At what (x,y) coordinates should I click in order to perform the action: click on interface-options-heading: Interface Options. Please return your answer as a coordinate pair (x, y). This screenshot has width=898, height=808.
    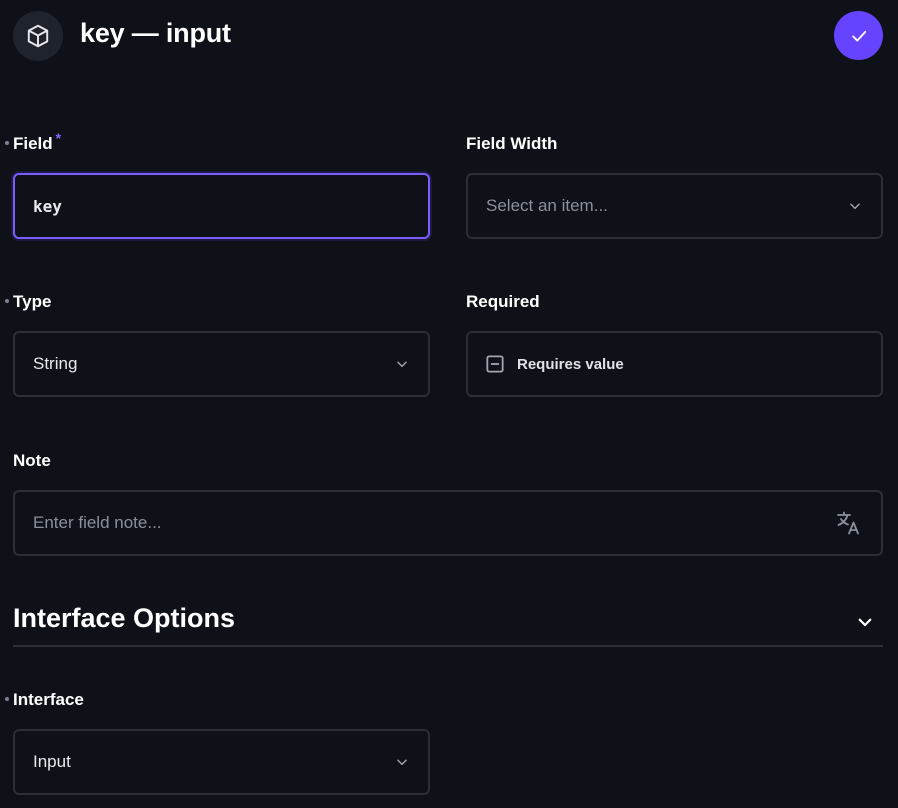
    Looking at the image, I should click on (124, 618).